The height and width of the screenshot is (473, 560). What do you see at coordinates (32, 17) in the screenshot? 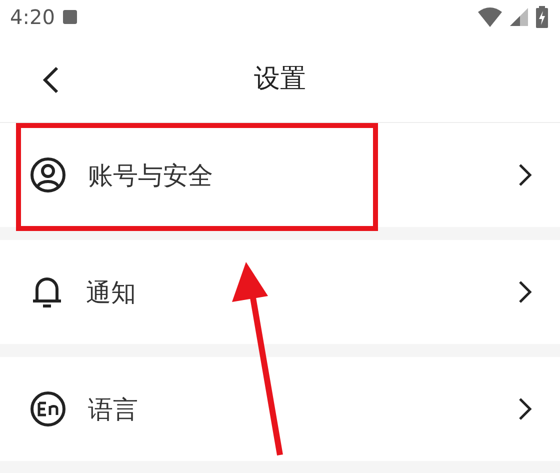
I see `status-time: 4:20` at bounding box center [32, 17].